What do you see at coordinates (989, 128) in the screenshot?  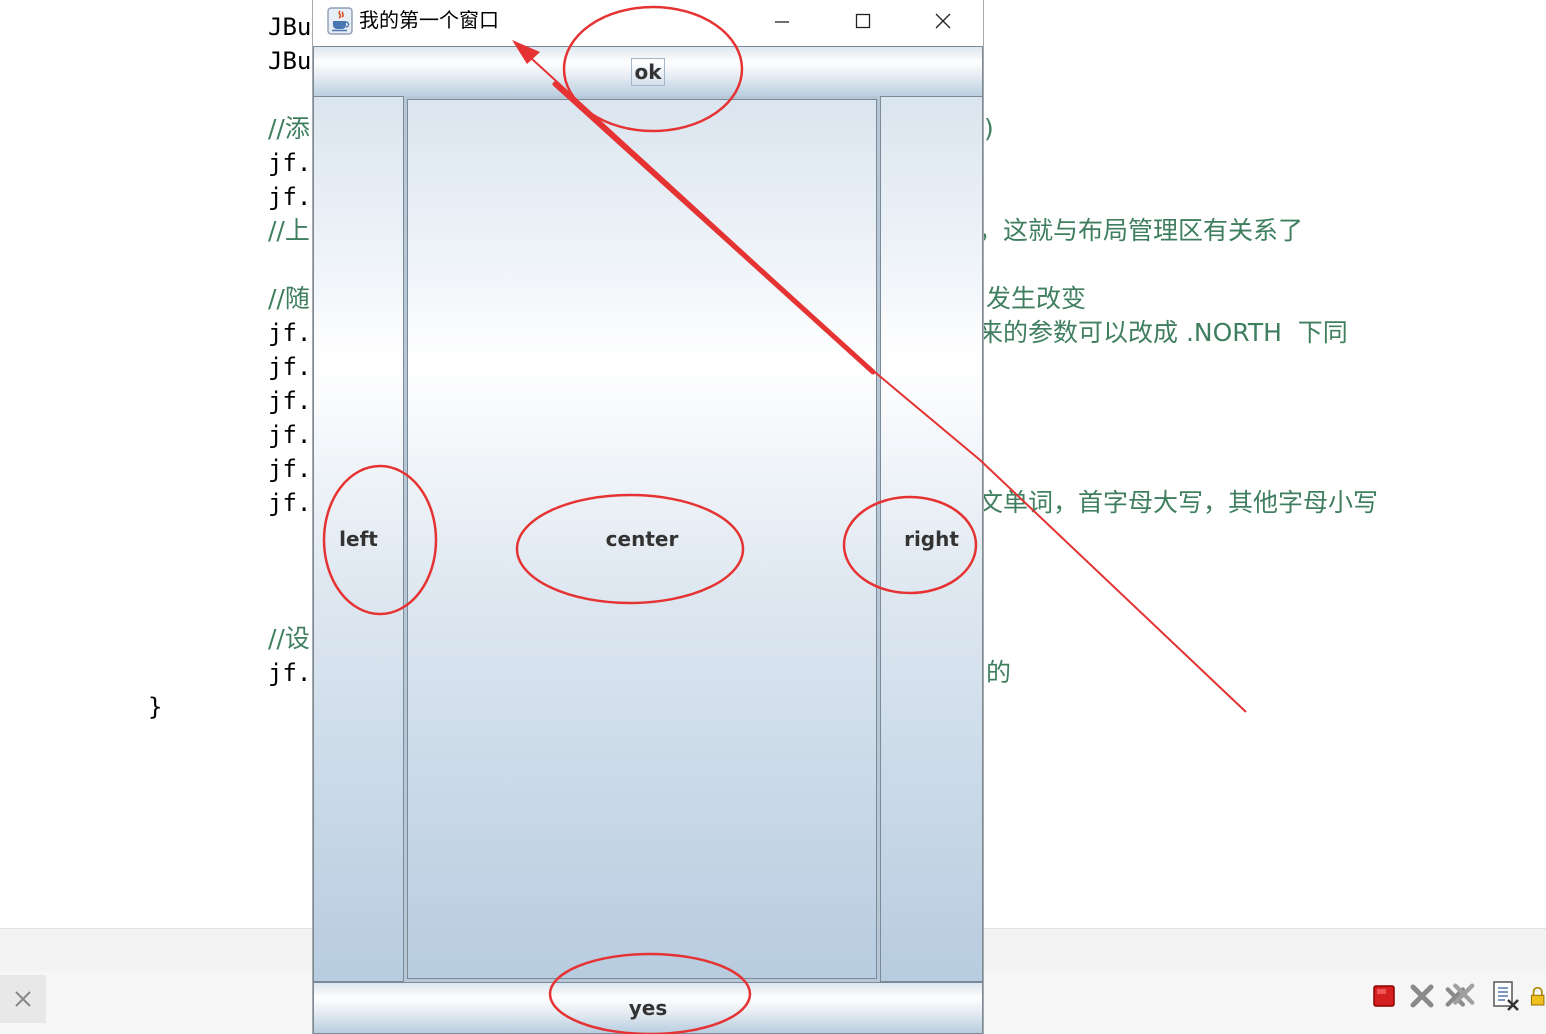 I see `code-comment-fragment: )` at bounding box center [989, 128].